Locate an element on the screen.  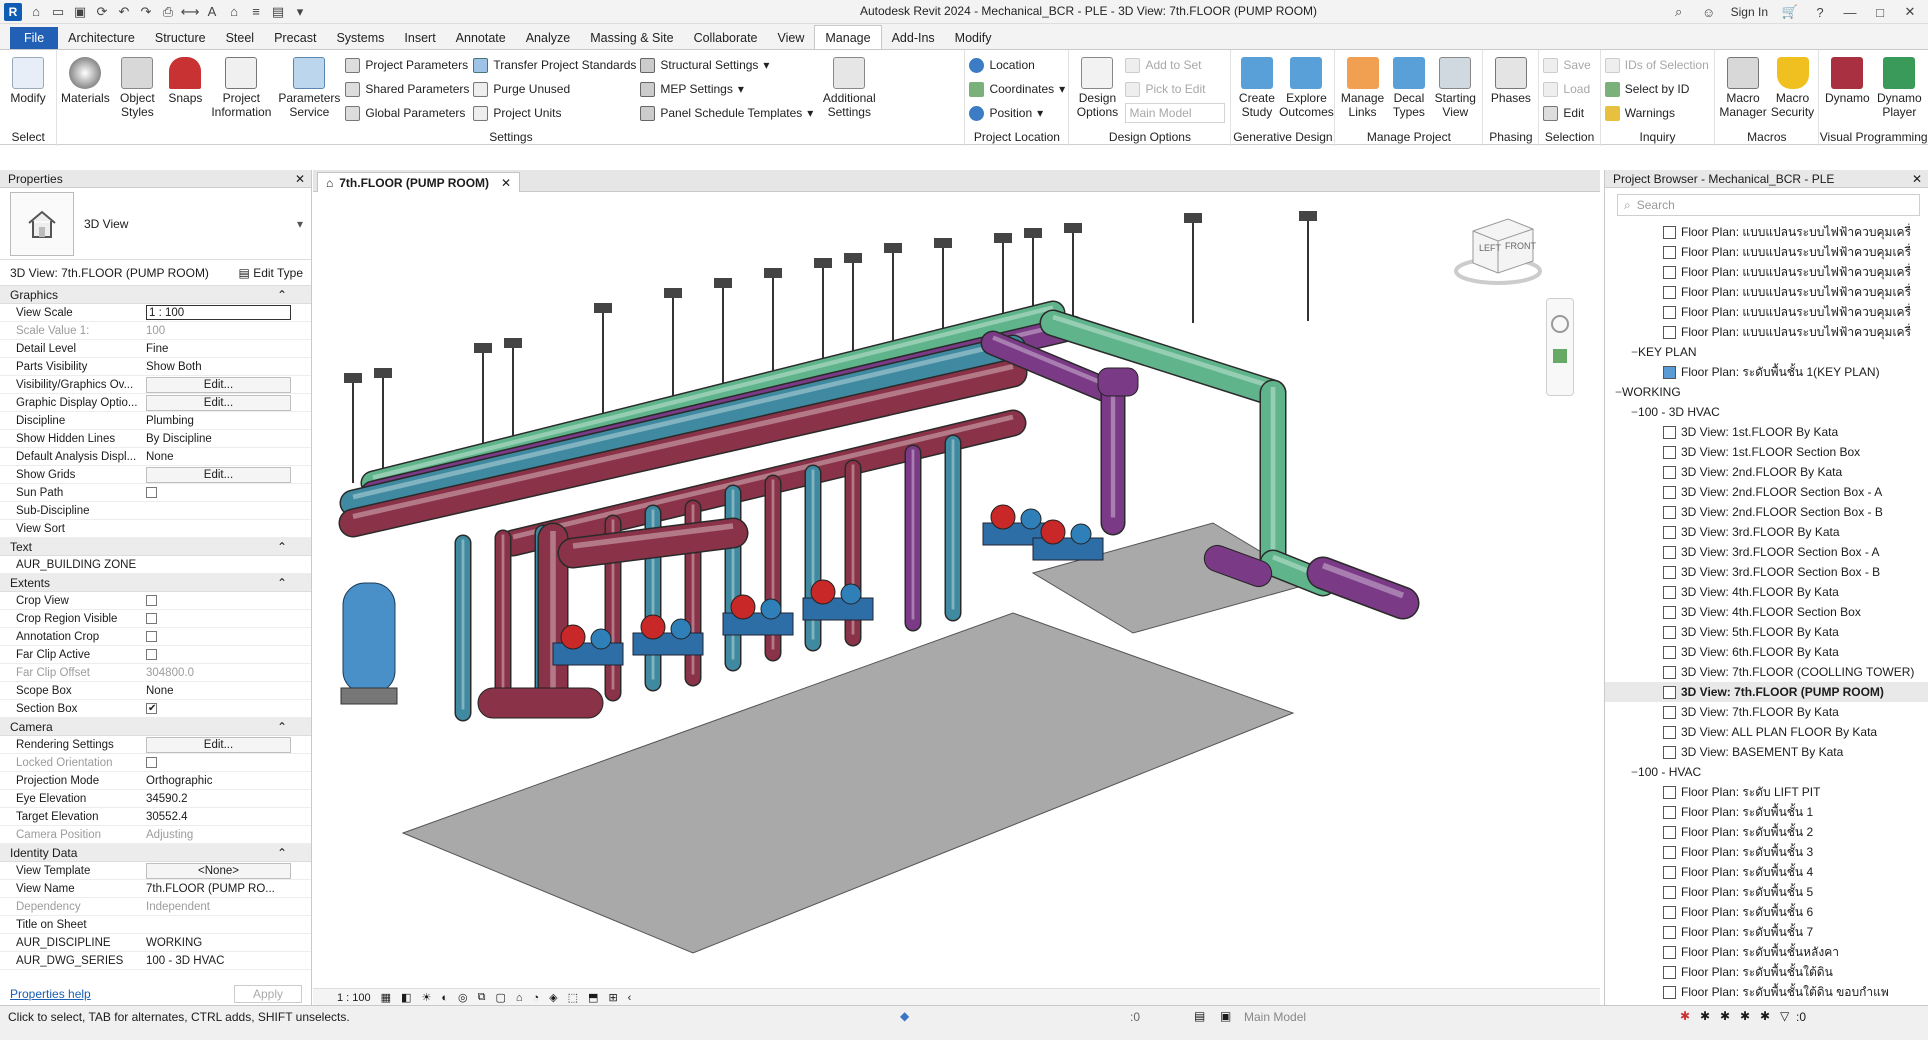
browser-search-input: ⌕ Search is located at coordinates (1768, 205).